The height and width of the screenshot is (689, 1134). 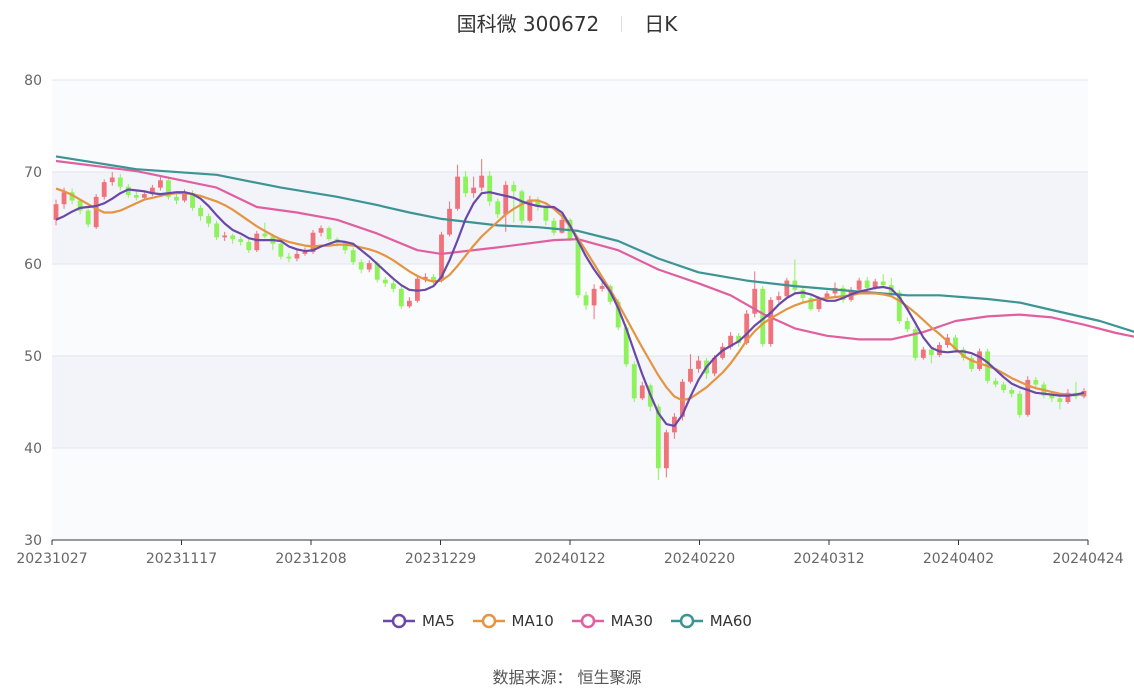 I want to click on legend-item-ma10: MA10, so click(x=513, y=621).